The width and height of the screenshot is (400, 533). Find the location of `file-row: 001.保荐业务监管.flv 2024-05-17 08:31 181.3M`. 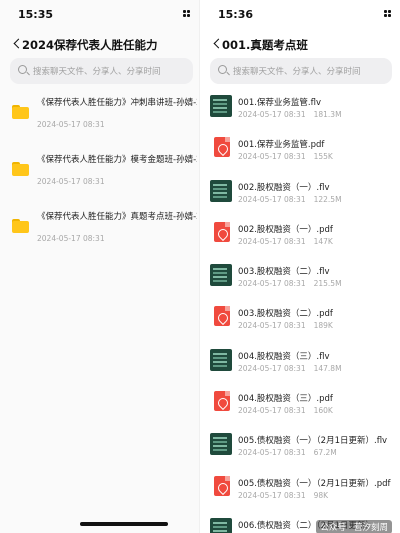

file-row: 001.保荐业务监管.flv 2024-05-17 08:31 181.3M is located at coordinates (300, 107).